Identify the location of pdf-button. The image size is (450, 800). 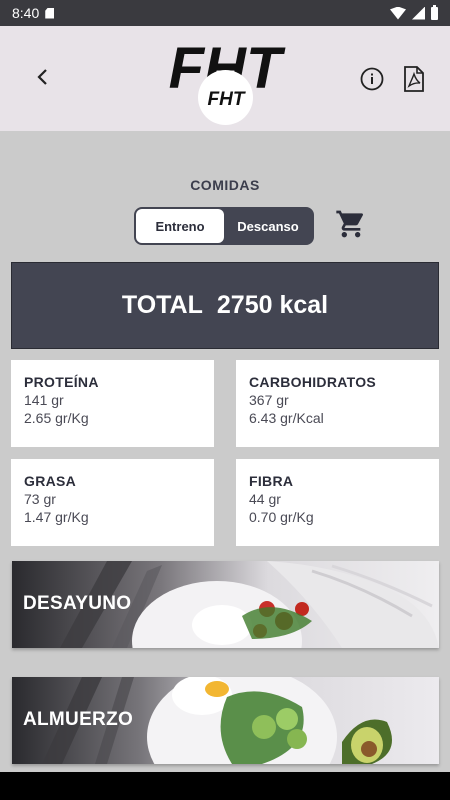
(414, 79).